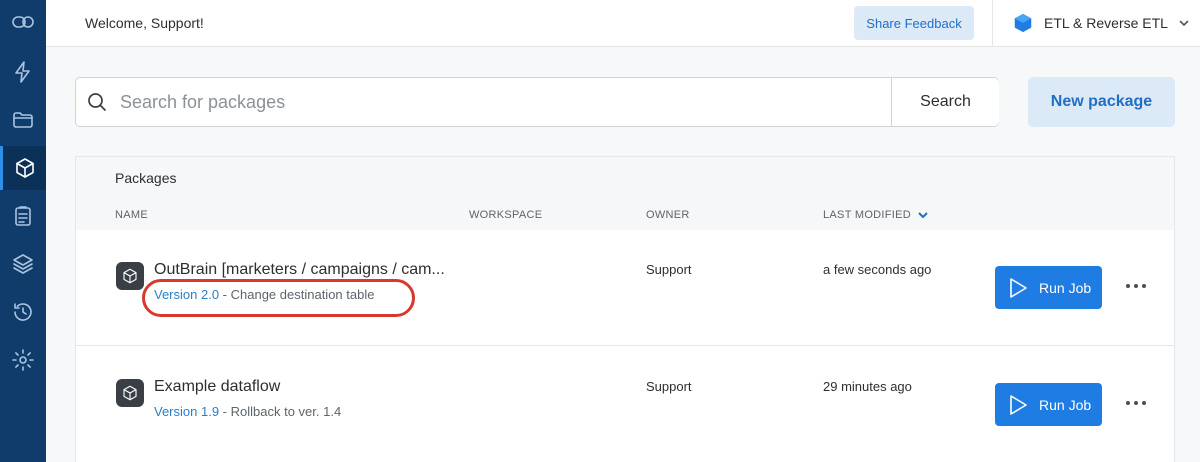 The height and width of the screenshot is (462, 1200). I want to click on package-version-info: Version 2.0 - Change destination table, so click(264, 294).